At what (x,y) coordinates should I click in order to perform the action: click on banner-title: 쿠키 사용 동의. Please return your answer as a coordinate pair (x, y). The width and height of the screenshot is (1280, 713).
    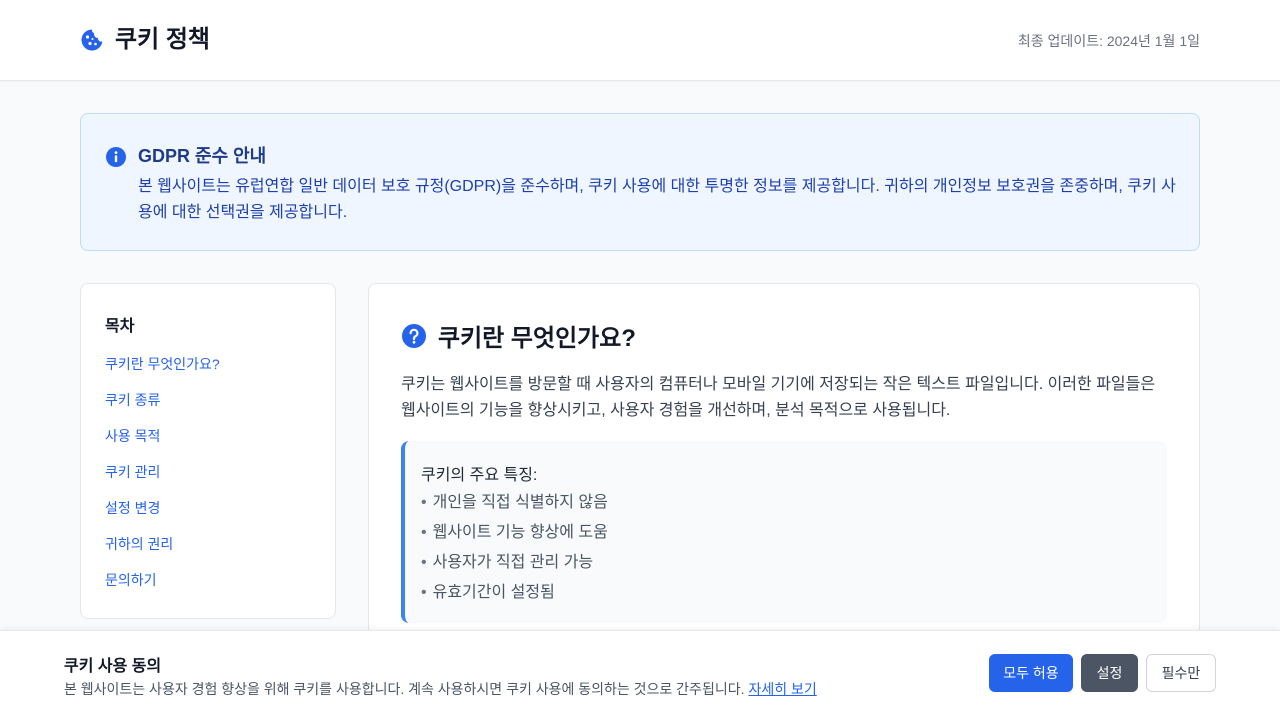
    Looking at the image, I should click on (113, 666).